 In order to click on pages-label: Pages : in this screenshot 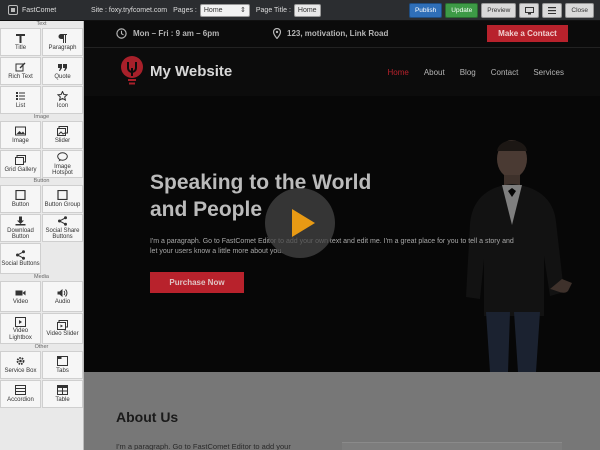, I will do `click(185, 10)`.